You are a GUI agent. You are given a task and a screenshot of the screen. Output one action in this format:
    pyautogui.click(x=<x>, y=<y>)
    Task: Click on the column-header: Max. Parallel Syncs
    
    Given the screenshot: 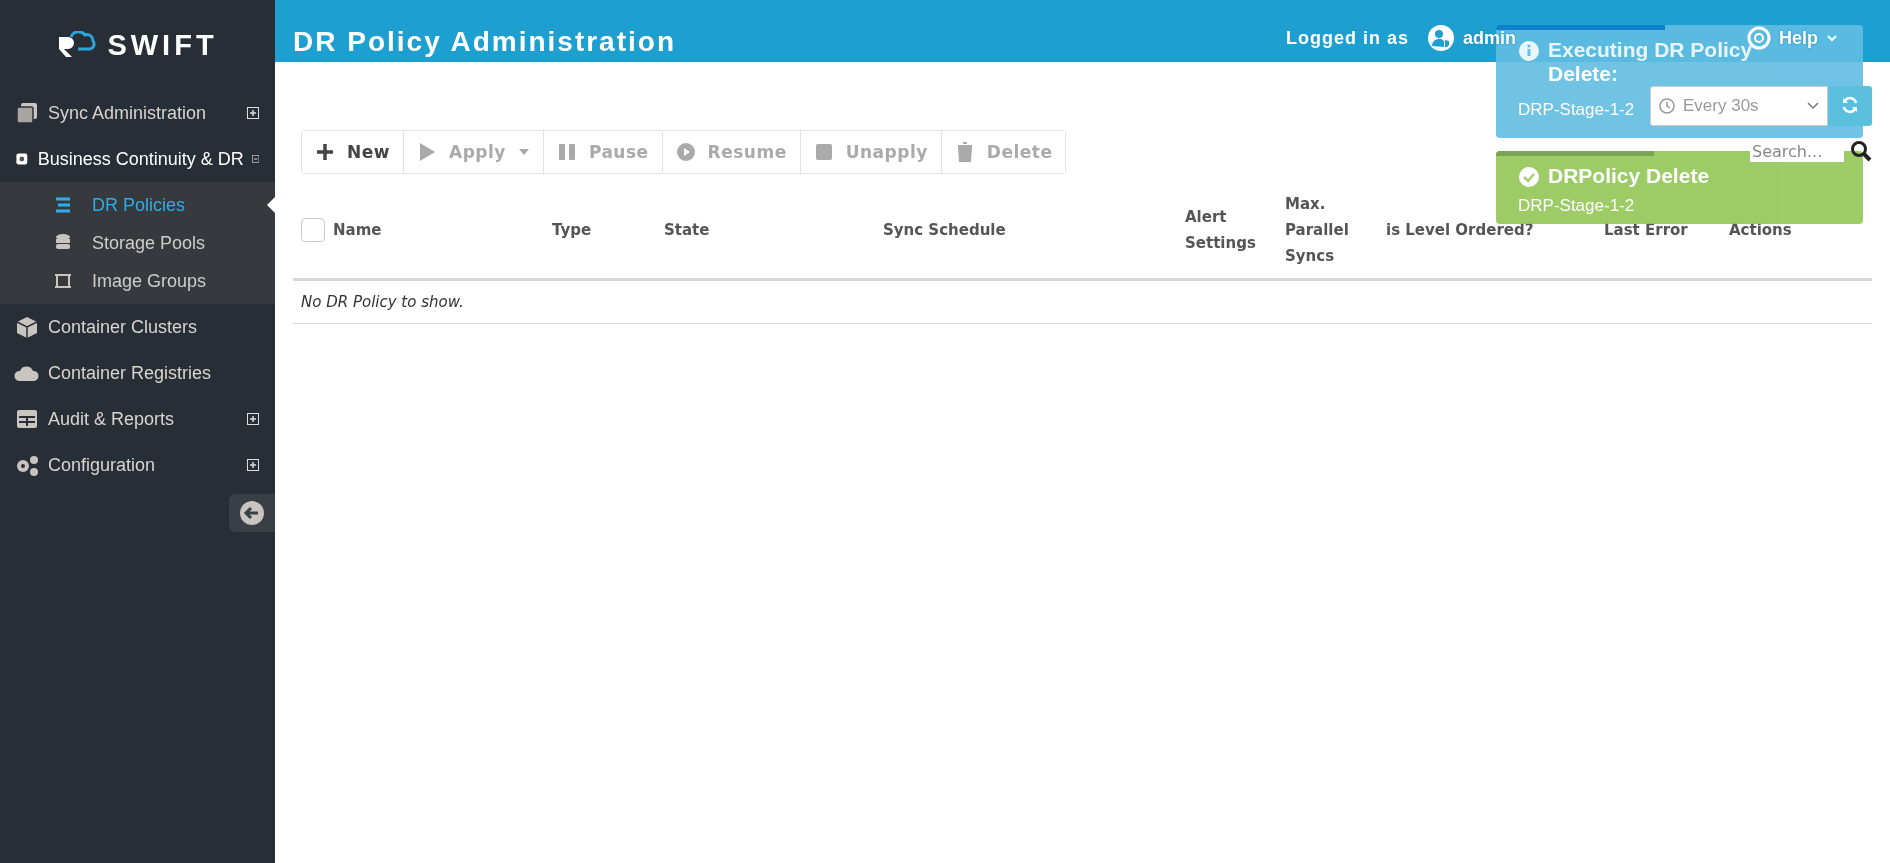 What is the action you would take?
    pyautogui.click(x=1322, y=230)
    